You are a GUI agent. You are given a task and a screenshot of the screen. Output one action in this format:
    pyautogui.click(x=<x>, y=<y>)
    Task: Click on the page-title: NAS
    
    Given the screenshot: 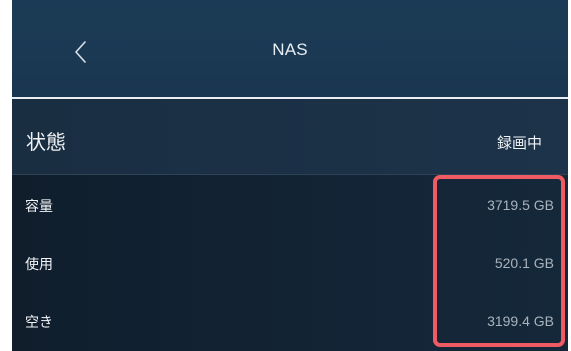 What is the action you would take?
    pyautogui.click(x=290, y=49)
    